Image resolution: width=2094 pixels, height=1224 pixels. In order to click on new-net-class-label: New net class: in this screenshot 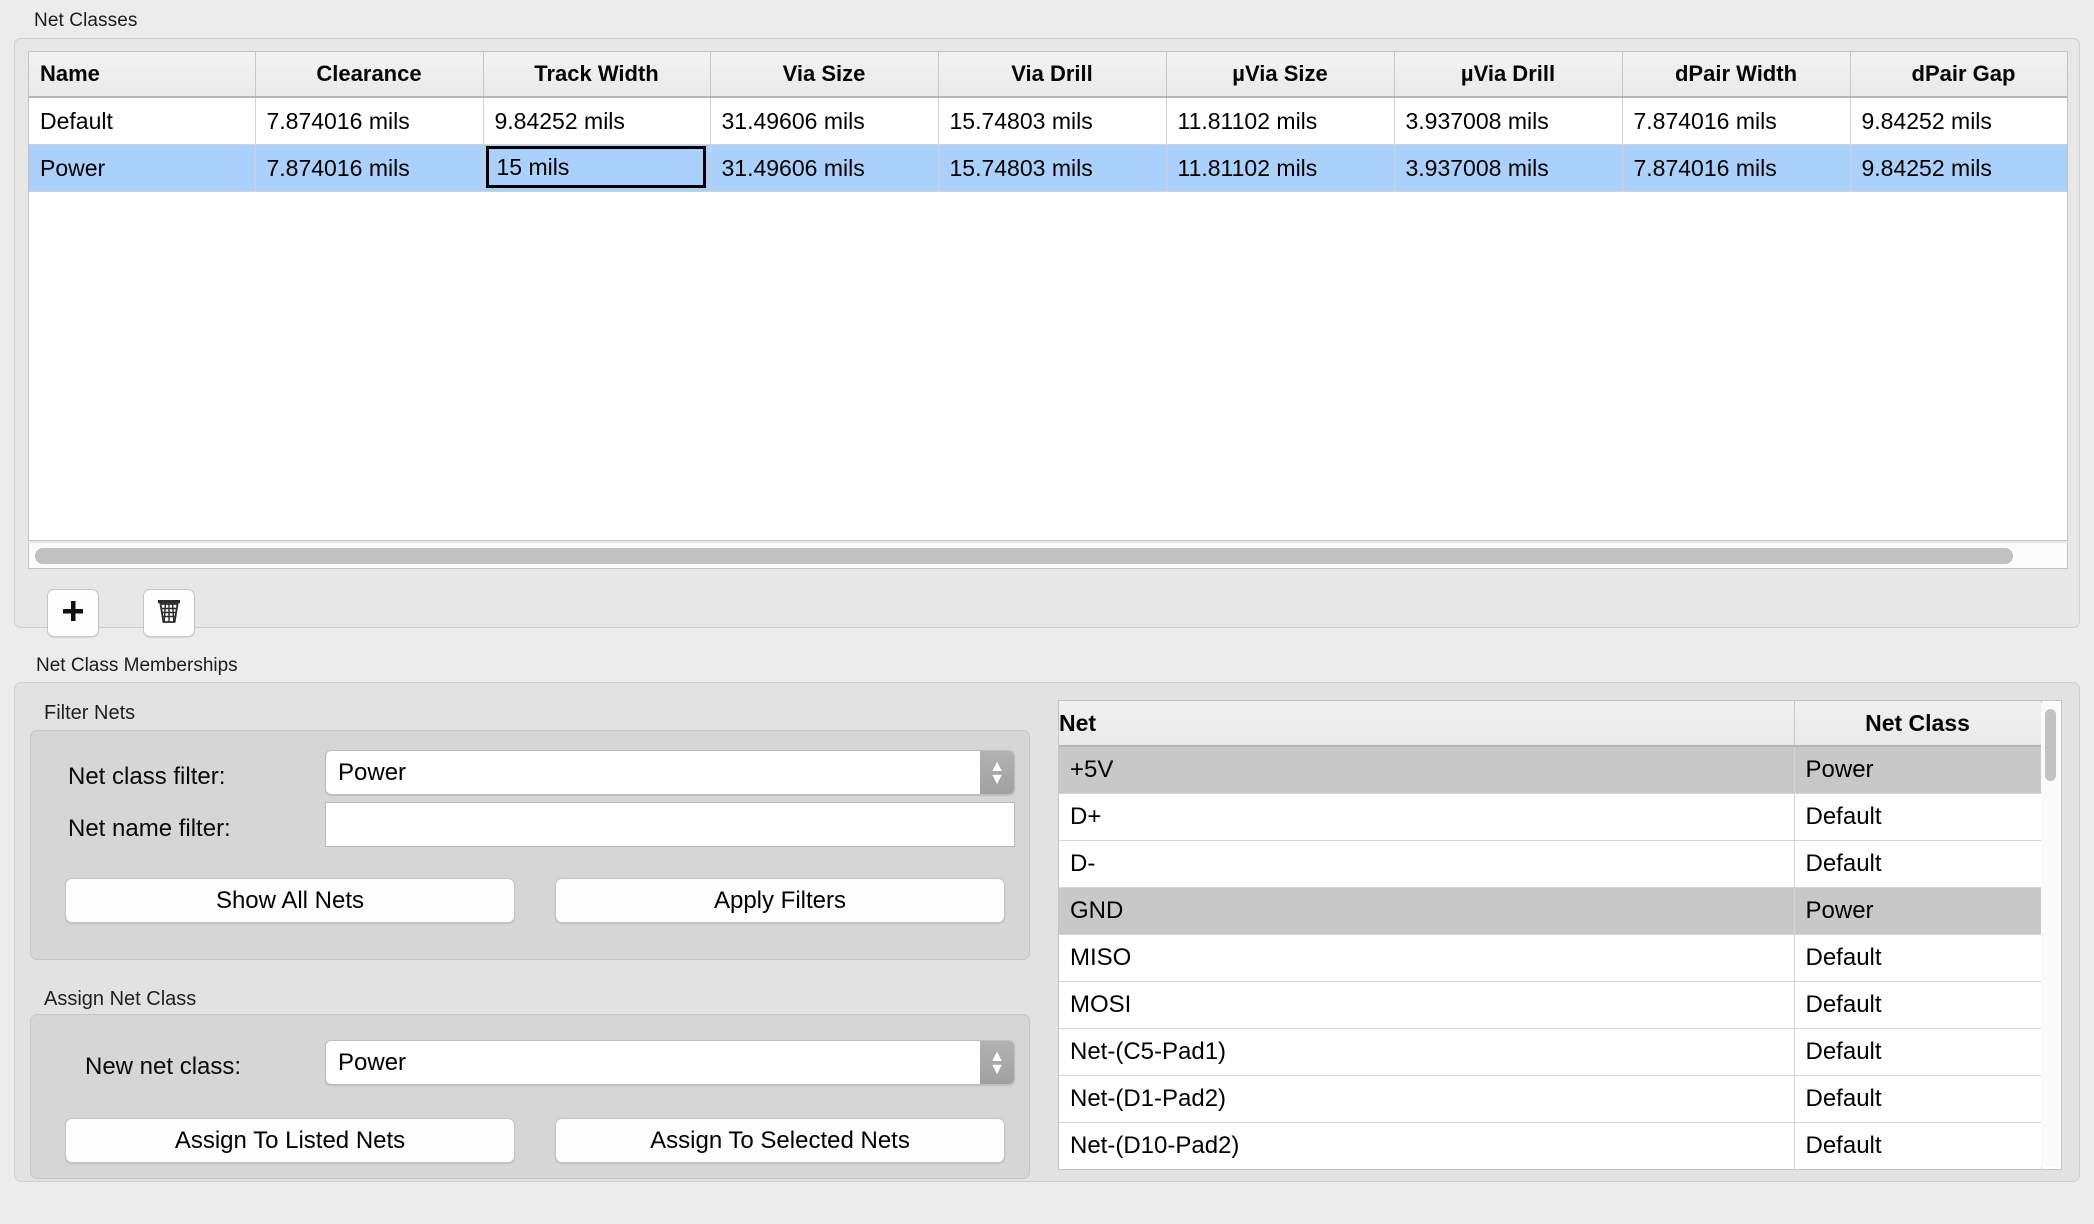, I will do `click(163, 1066)`.